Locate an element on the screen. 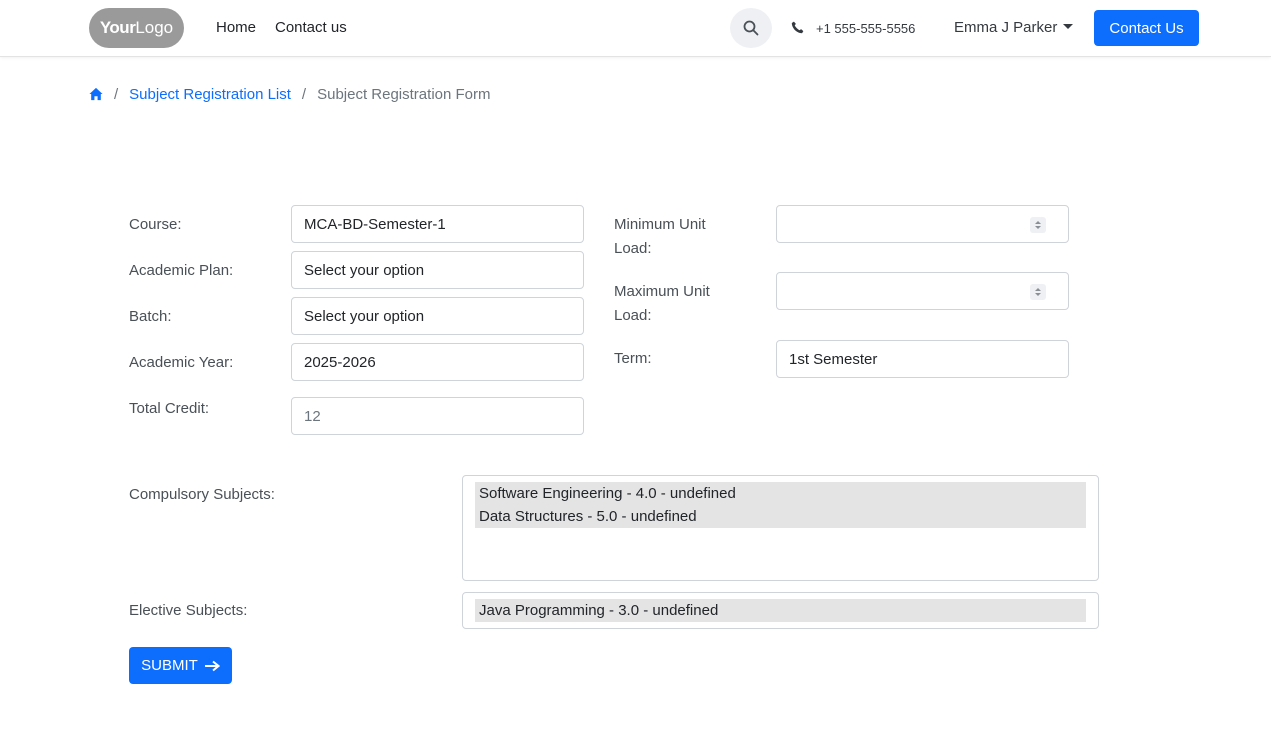  academic-plan-label: Academic Plan: is located at coordinates (181, 270).